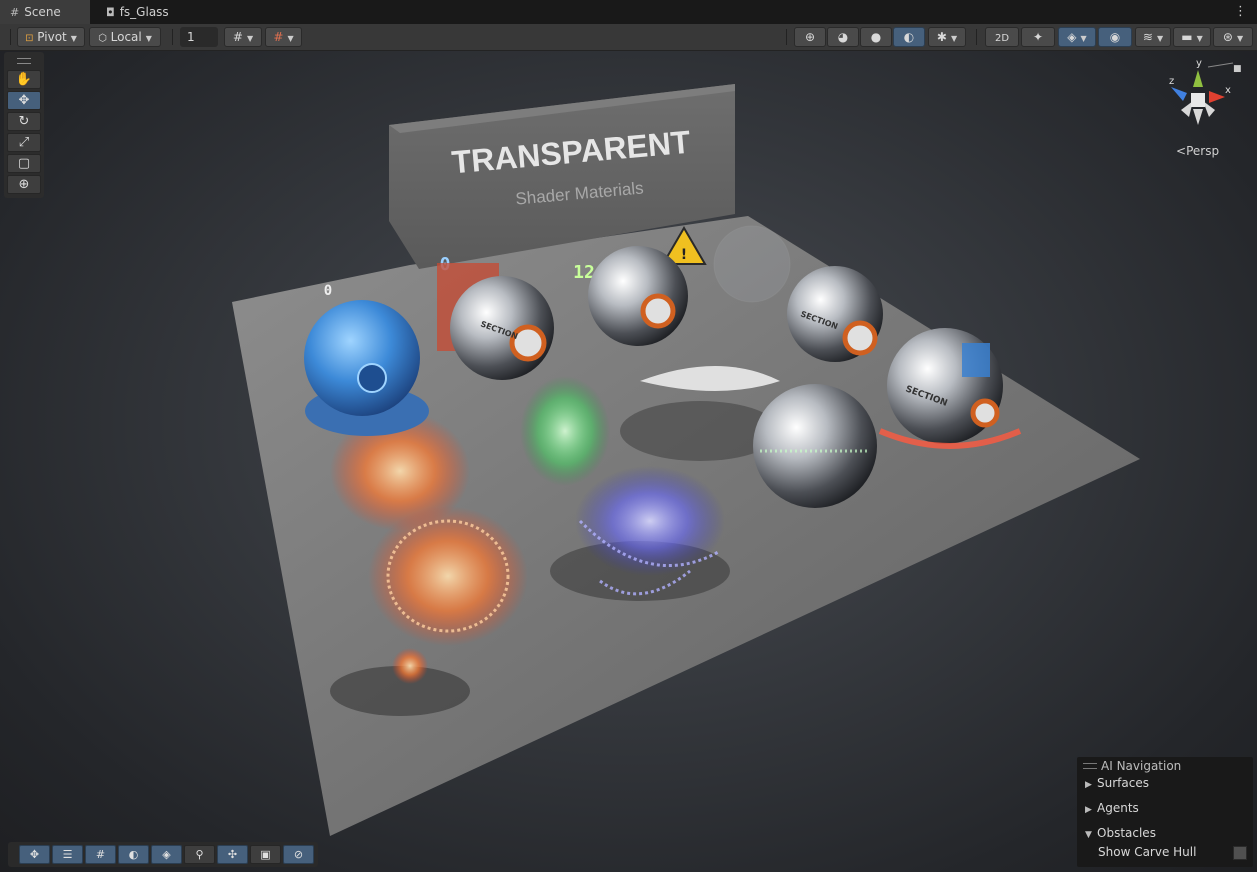  I want to click on shaded-wireframe-icon: ◕, so click(843, 37).